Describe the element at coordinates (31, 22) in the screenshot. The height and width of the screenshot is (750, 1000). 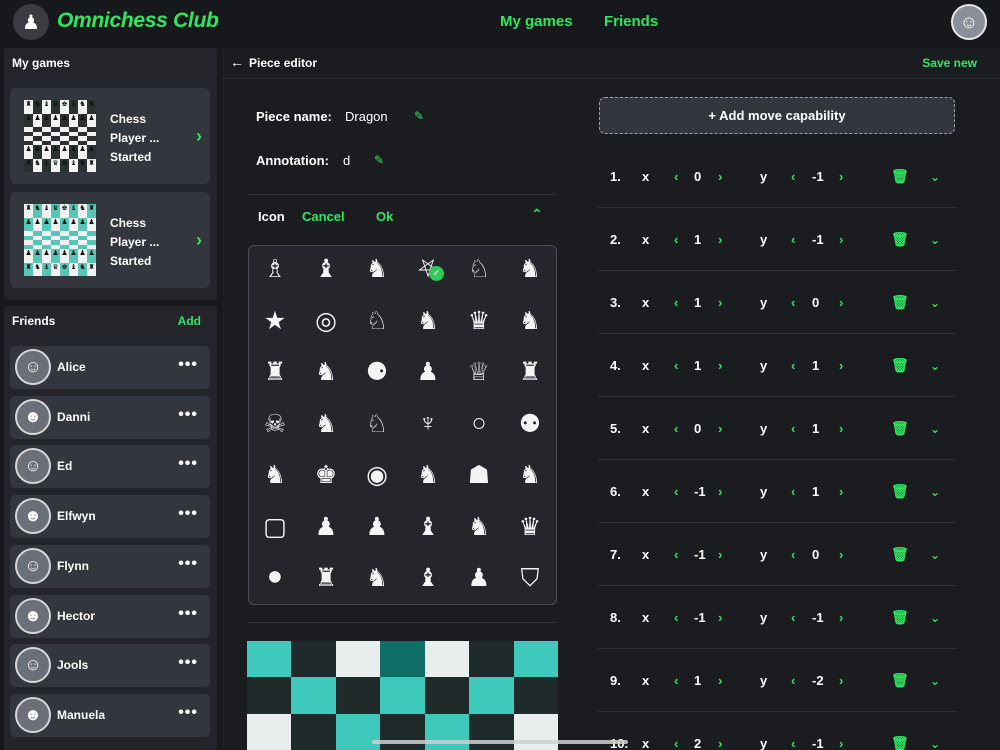
I see `chess-pieces-icon: ♟` at that location.